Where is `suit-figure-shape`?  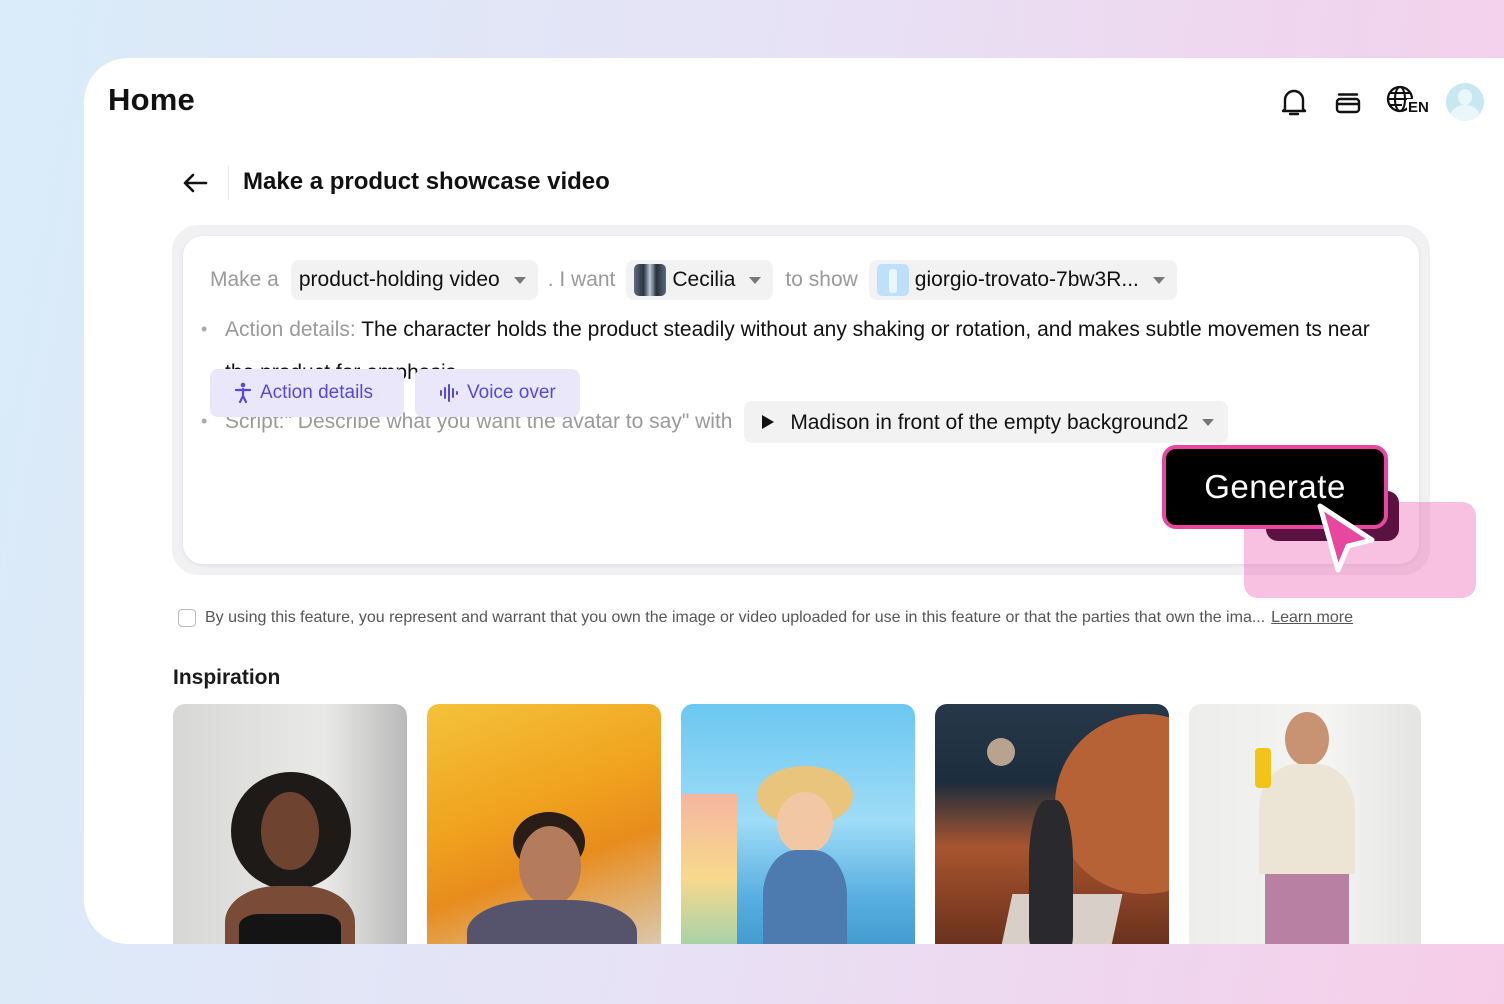
suit-figure-shape is located at coordinates (1051, 872).